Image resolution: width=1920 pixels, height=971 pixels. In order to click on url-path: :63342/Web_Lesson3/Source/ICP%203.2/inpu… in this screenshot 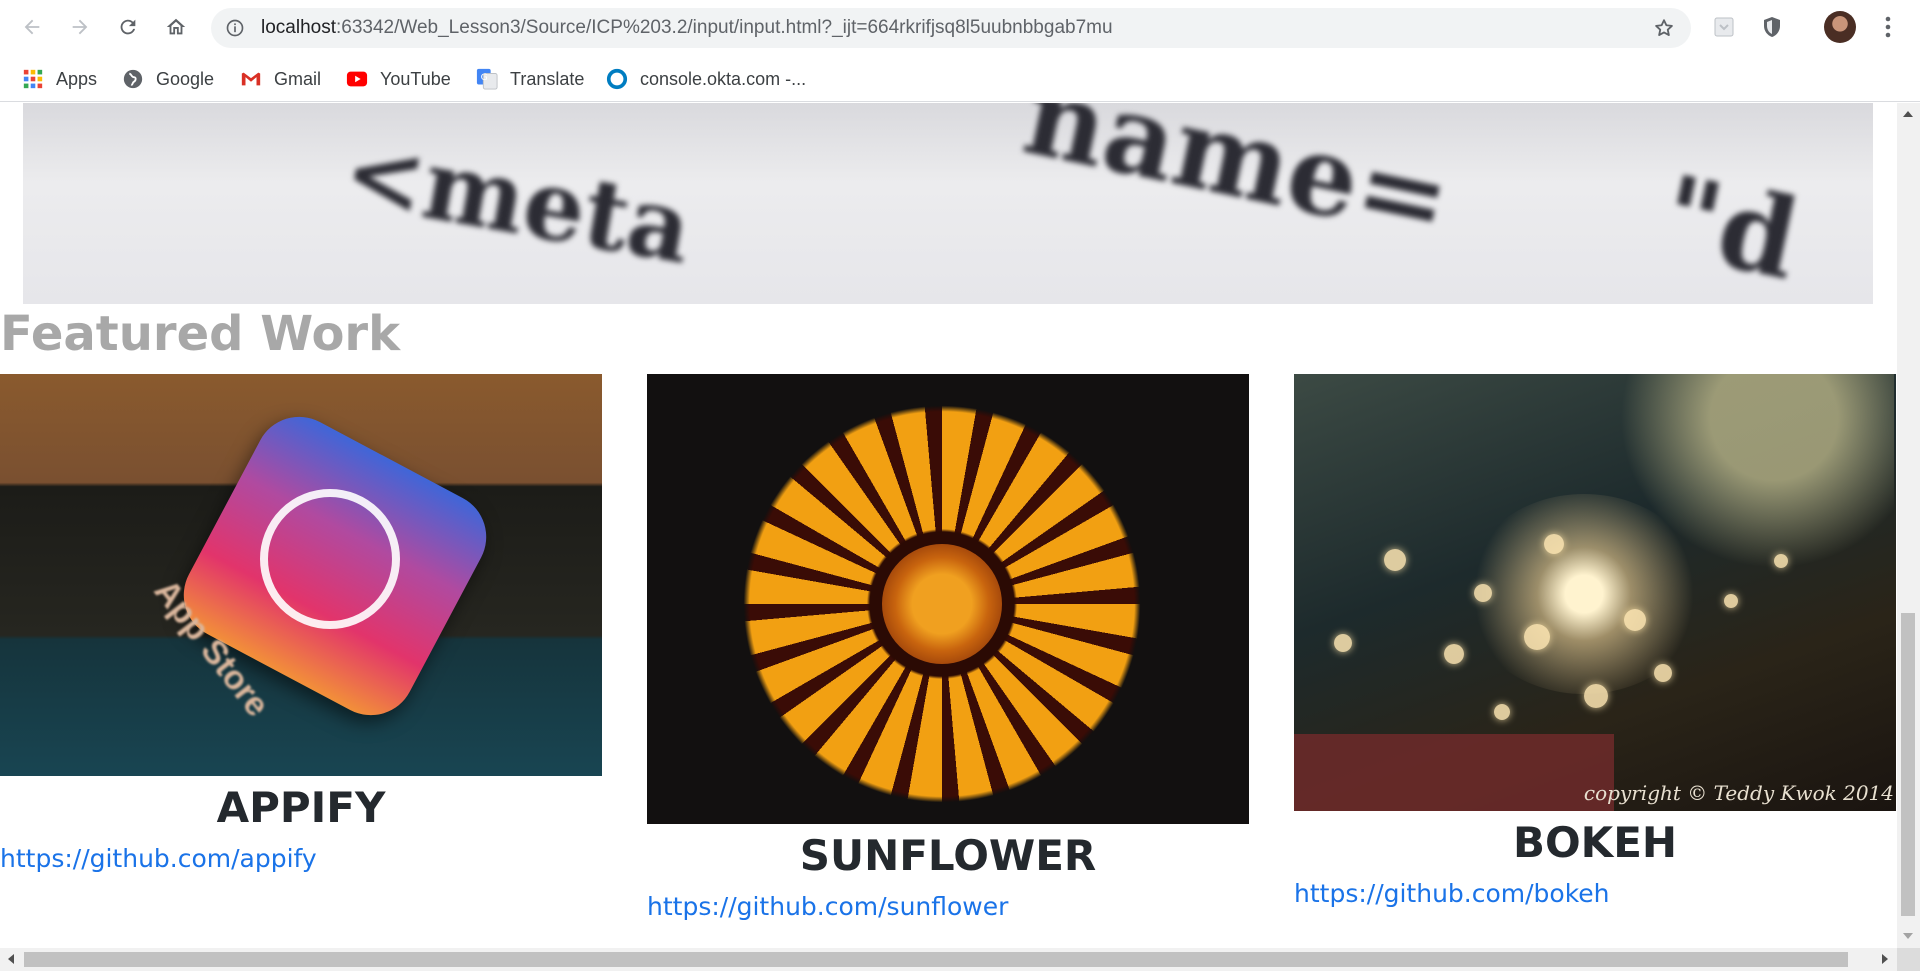, I will do `click(724, 27)`.